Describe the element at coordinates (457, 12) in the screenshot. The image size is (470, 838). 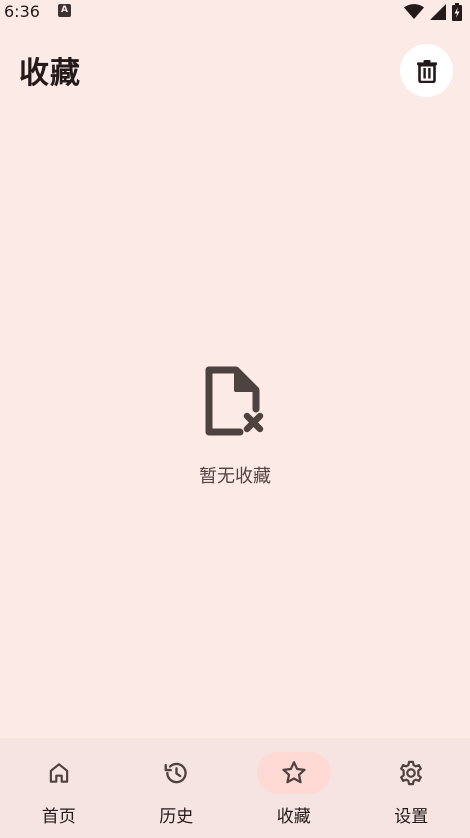
I see `battery-icon` at that location.